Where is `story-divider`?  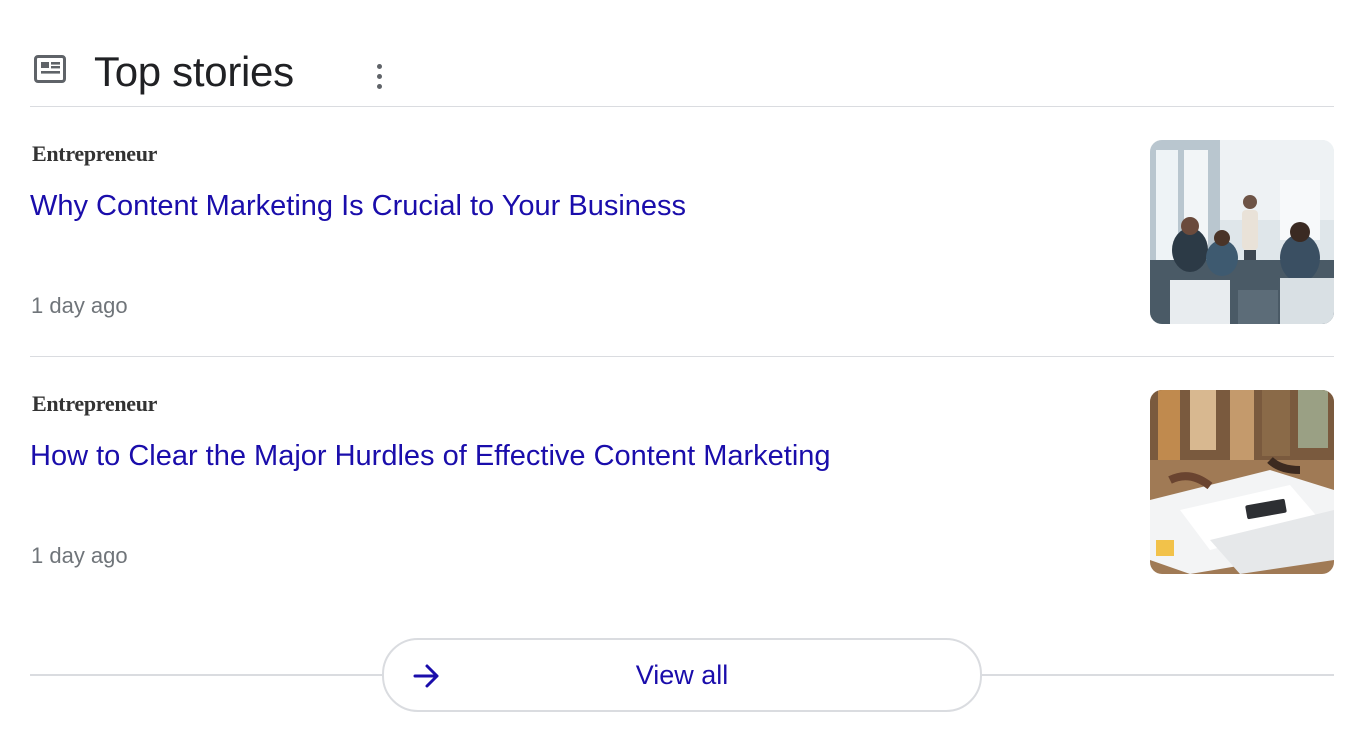 story-divider is located at coordinates (682, 356).